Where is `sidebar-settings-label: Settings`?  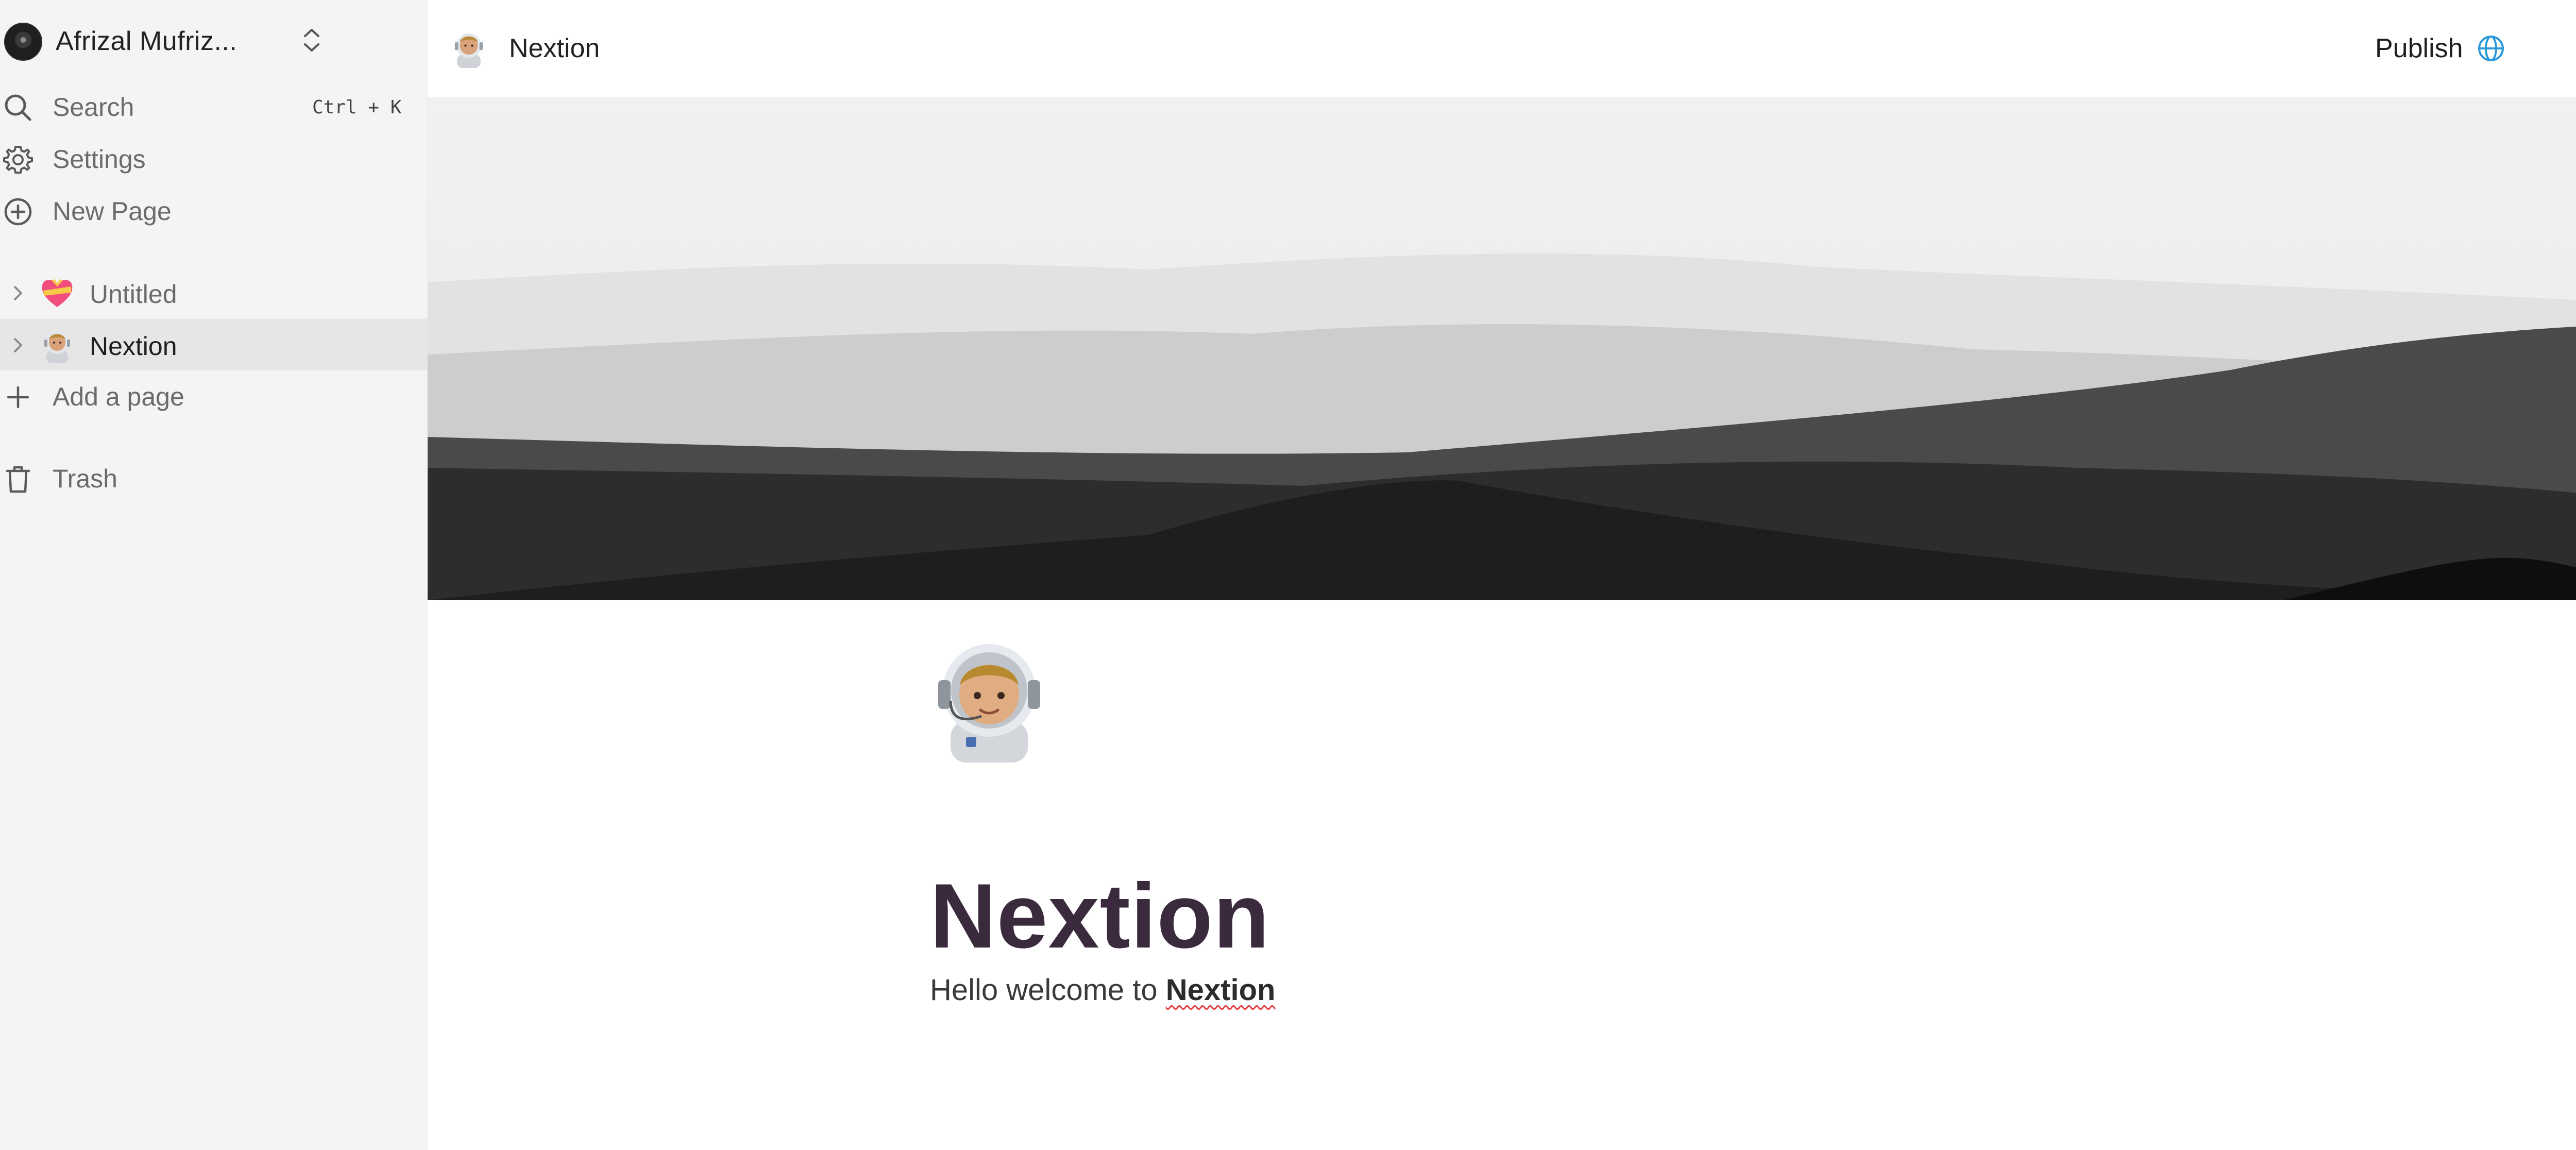
sidebar-settings-label: Settings is located at coordinates (99, 159).